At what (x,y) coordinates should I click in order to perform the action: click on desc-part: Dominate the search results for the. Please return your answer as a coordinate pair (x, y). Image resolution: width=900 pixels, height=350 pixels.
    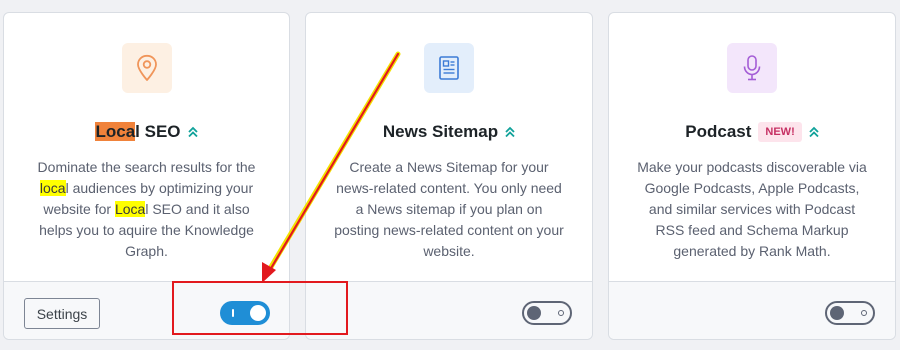
    Looking at the image, I should click on (146, 167).